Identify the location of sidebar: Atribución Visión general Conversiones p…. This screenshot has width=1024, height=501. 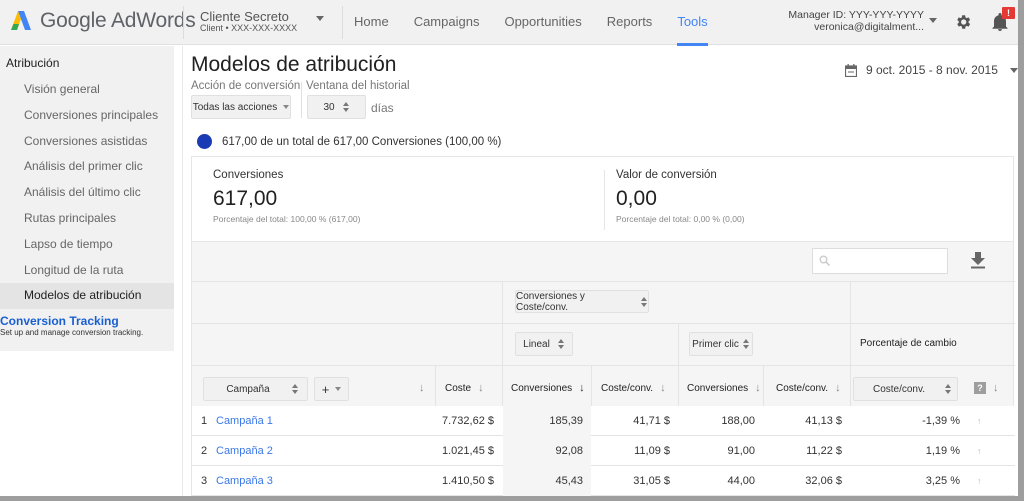
(87, 198).